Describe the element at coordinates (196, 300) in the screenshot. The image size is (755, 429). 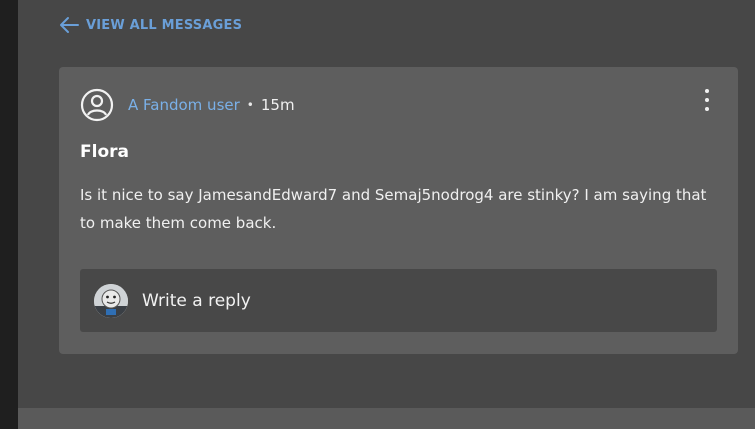
I see `reply-placeholder: Write a reply` at that location.